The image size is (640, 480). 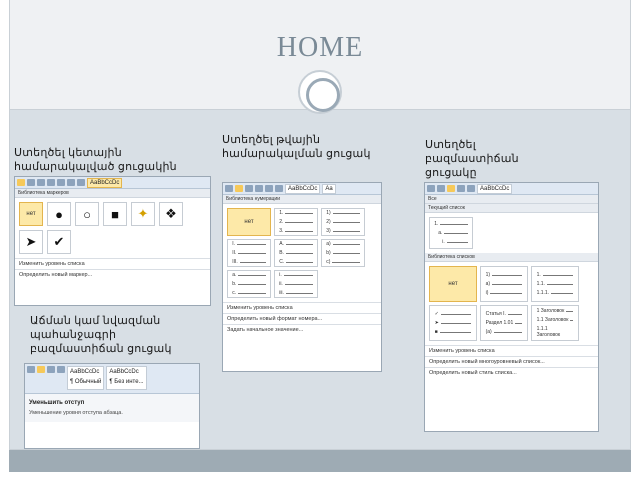 I want to click on current-list-grid: 1. a. i., so click(x=511, y=233).